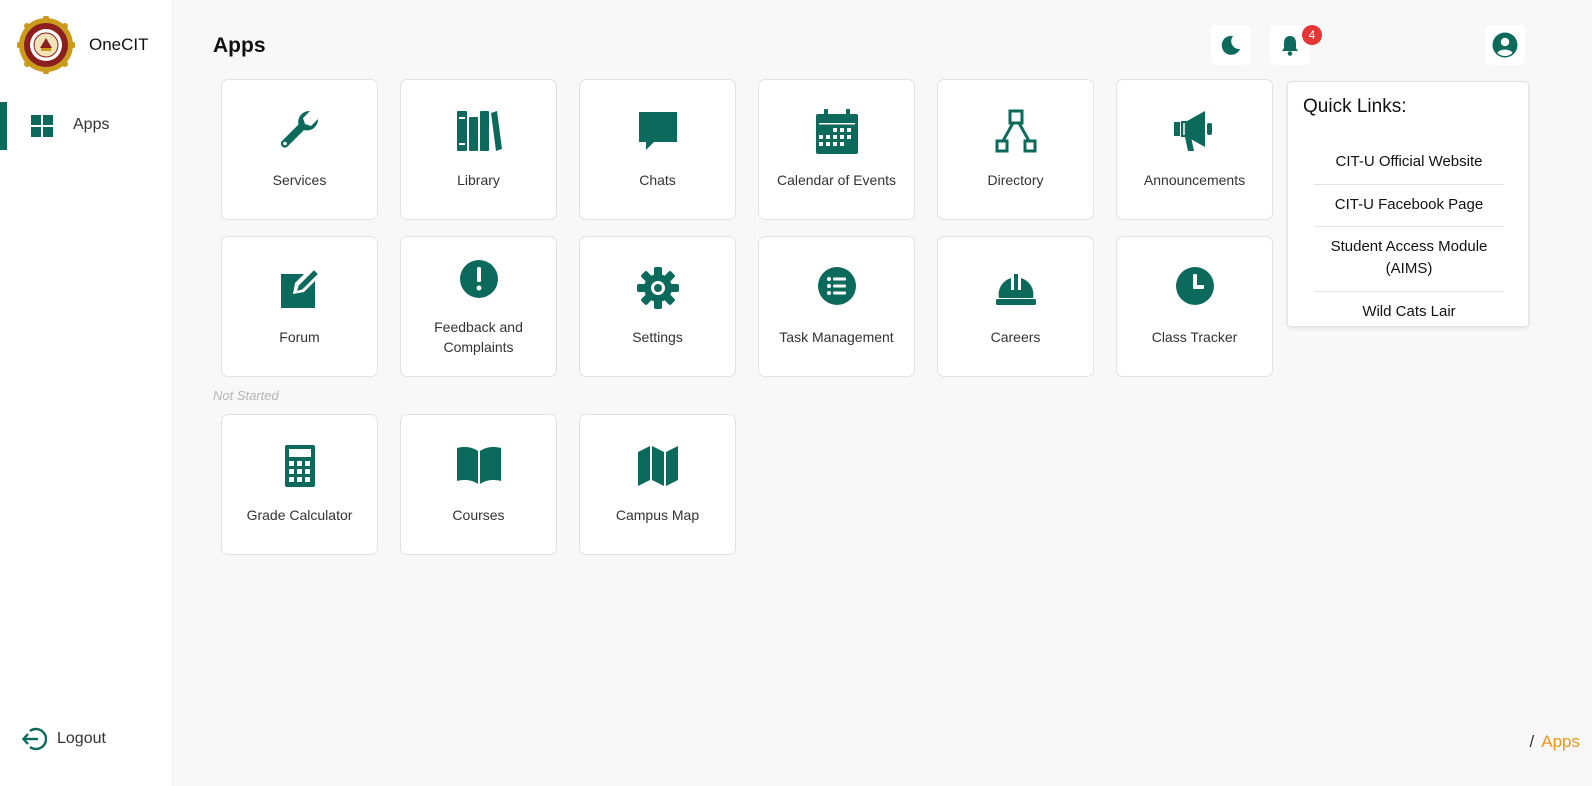 This screenshot has width=1592, height=786. Describe the element at coordinates (478, 337) in the screenshot. I see `app-card-label: Feedback and Complaints` at that location.